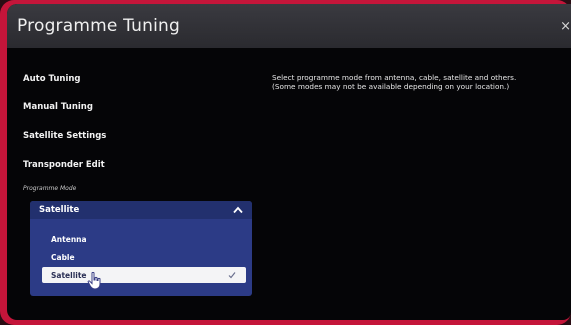  What do you see at coordinates (144, 275) in the screenshot?
I see `option-satellite: Satellite` at bounding box center [144, 275].